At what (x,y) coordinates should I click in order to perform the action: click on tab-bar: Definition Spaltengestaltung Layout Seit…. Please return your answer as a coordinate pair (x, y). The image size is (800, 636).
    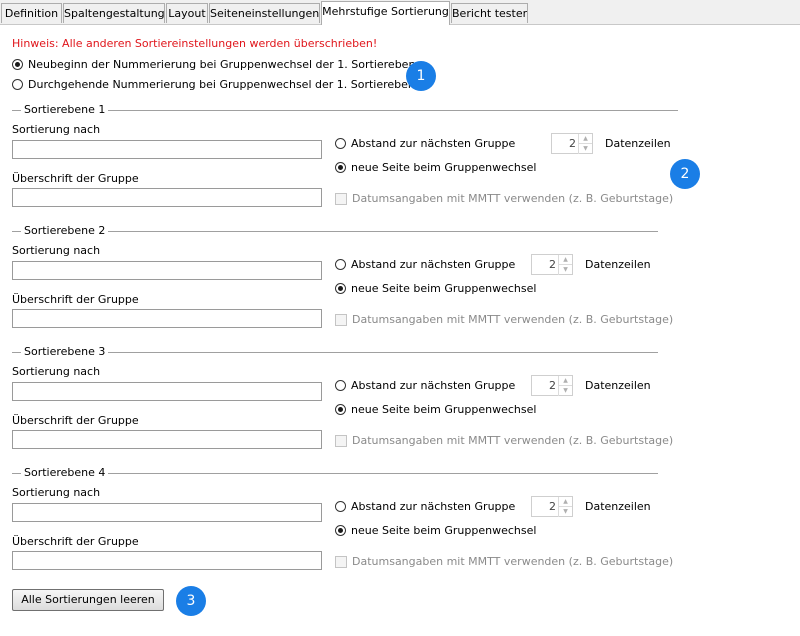
    Looking at the image, I should click on (400, 12).